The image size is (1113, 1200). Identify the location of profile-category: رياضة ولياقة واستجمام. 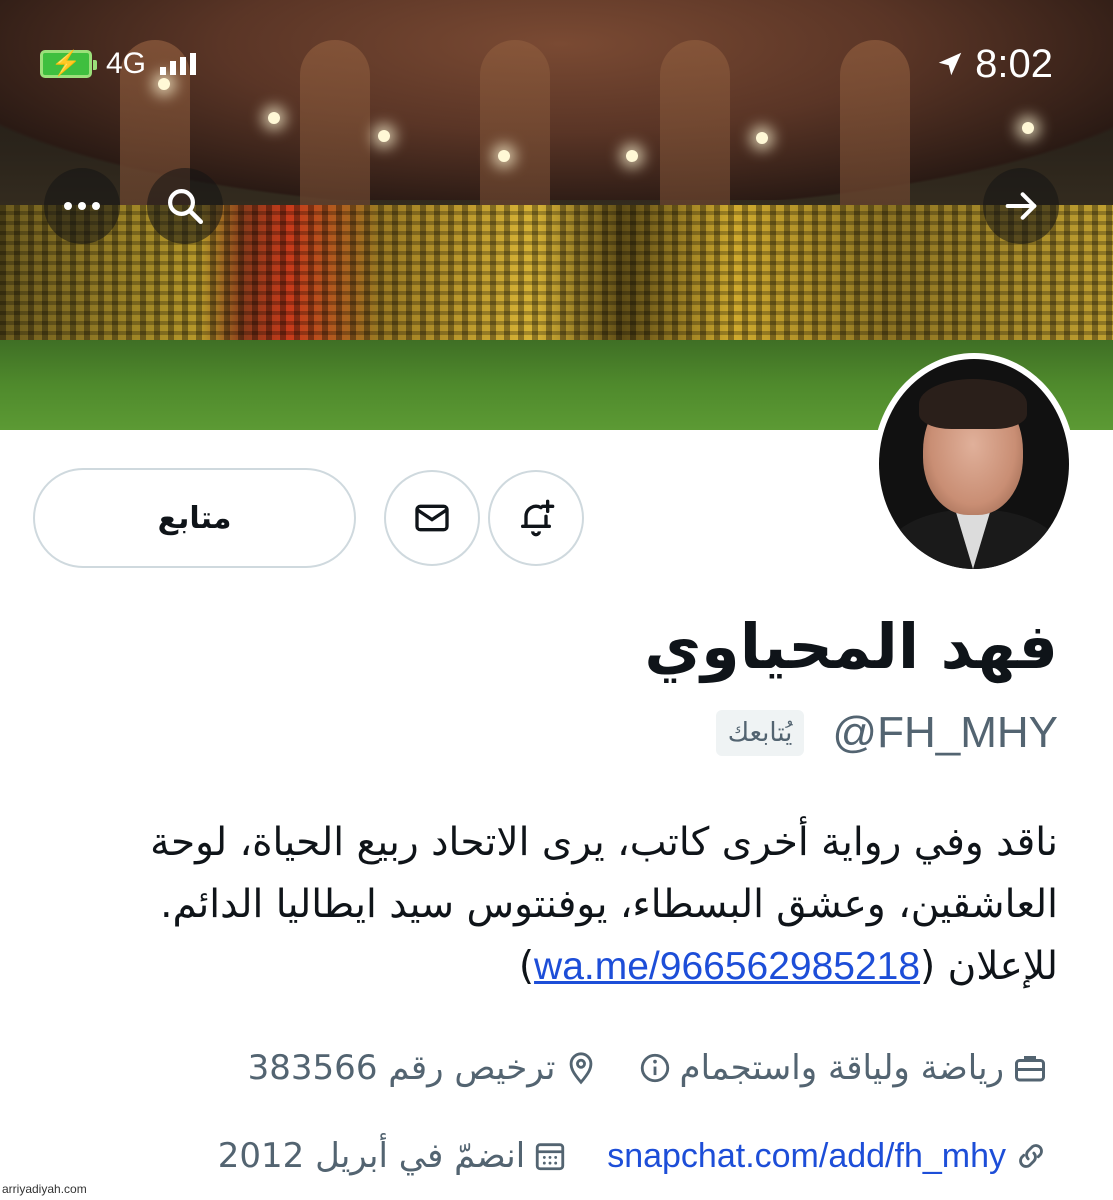
(843, 1068).